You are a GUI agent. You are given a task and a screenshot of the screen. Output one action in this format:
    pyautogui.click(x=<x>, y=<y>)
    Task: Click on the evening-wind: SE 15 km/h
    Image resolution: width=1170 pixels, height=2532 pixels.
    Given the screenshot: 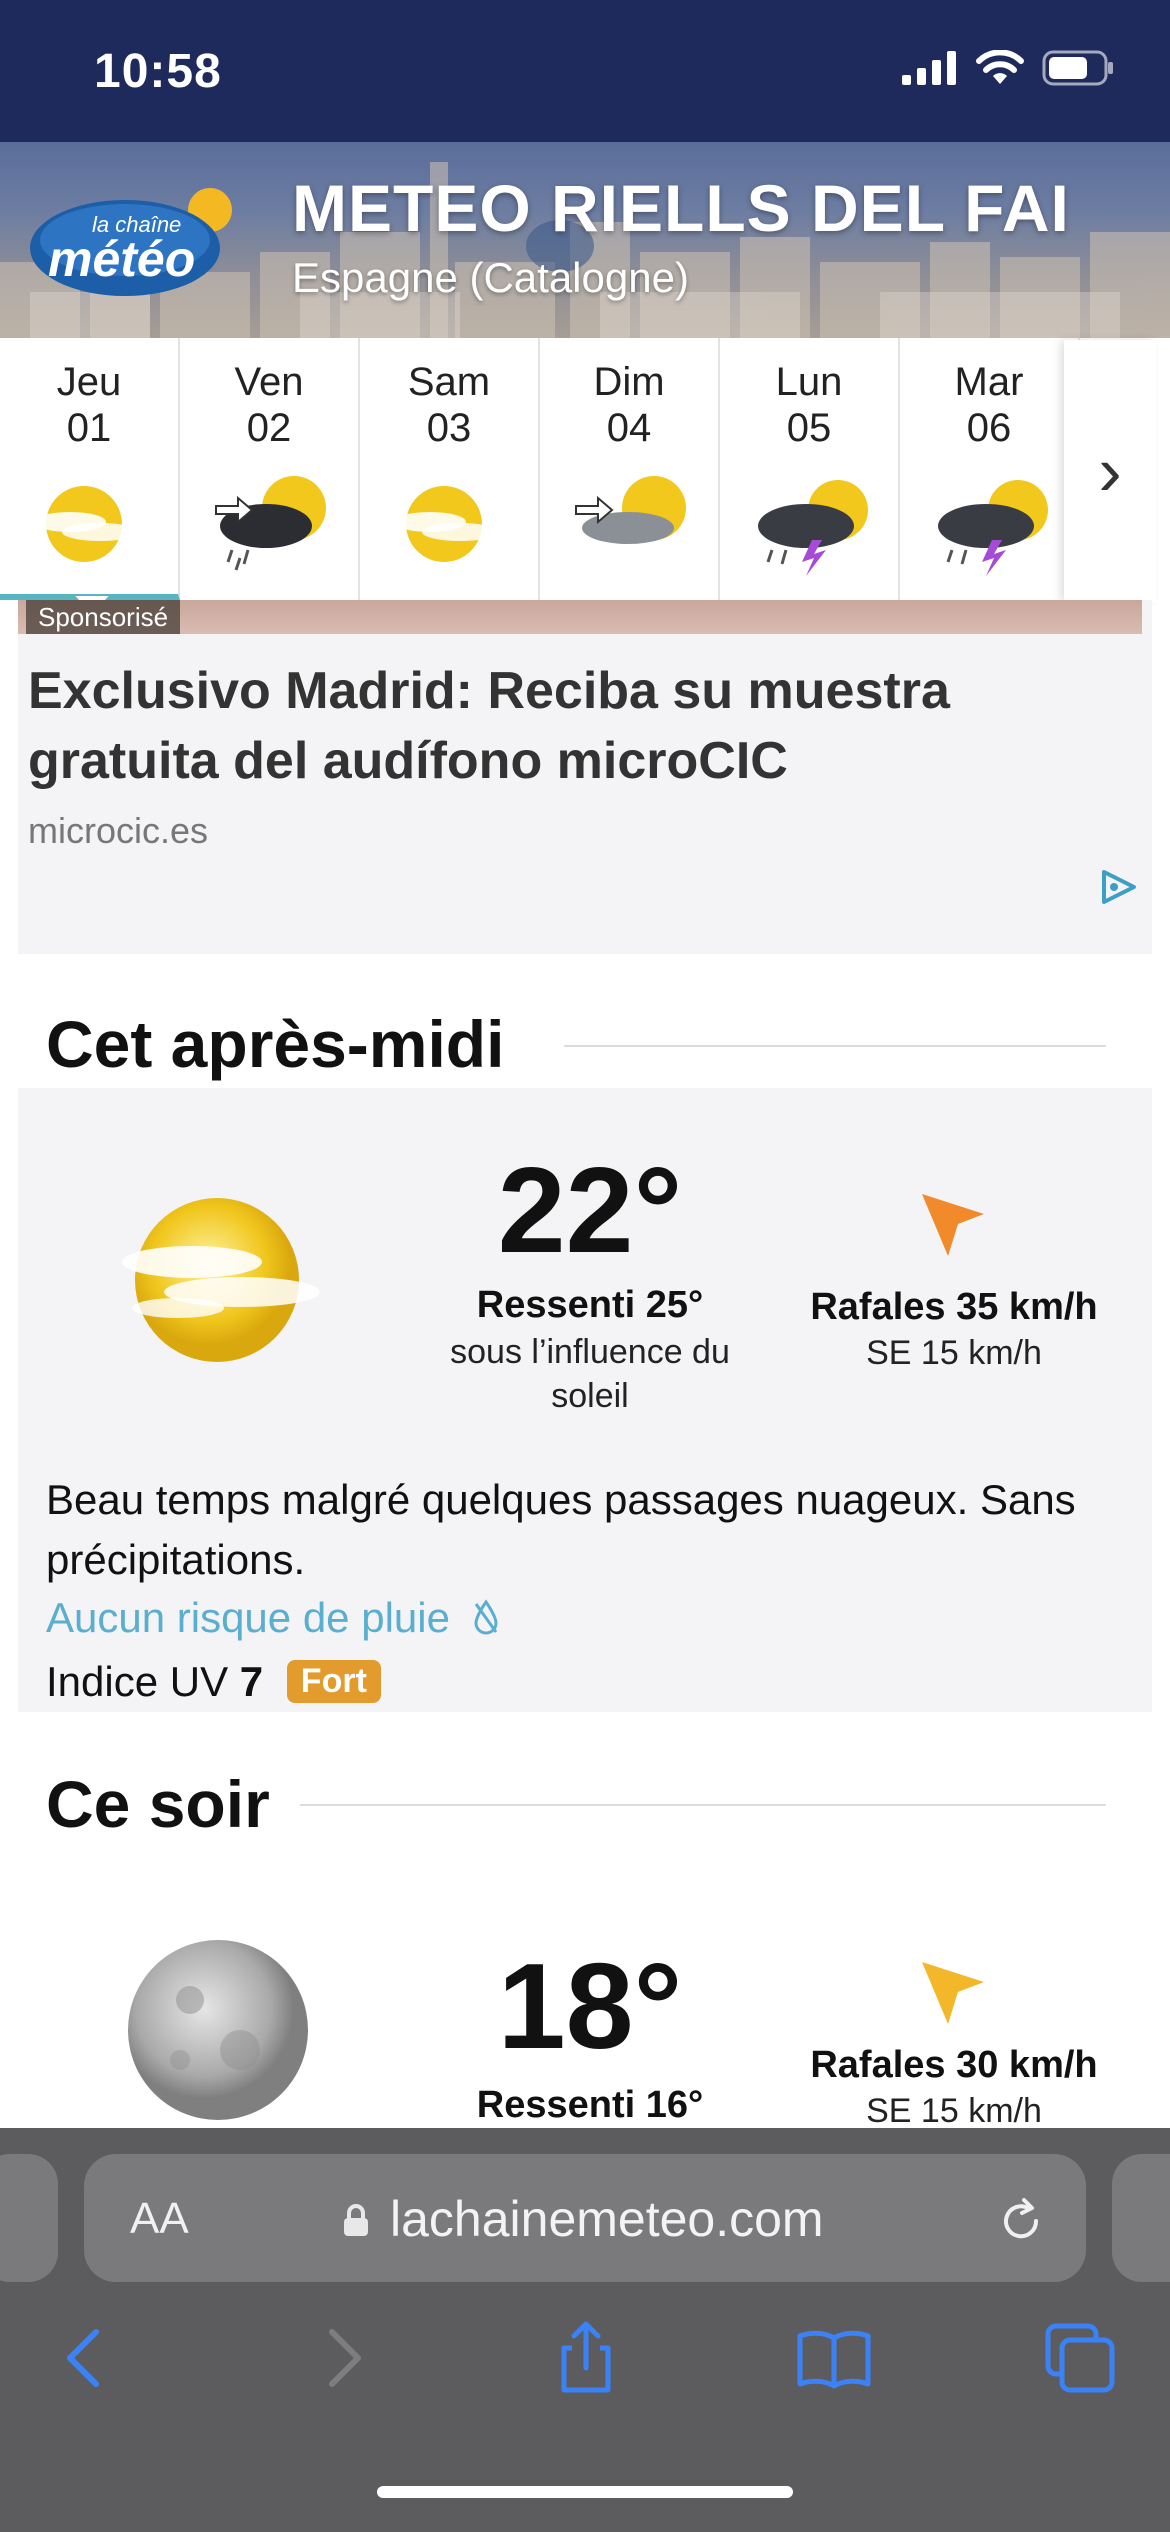 What is the action you would take?
    pyautogui.click(x=954, y=2111)
    